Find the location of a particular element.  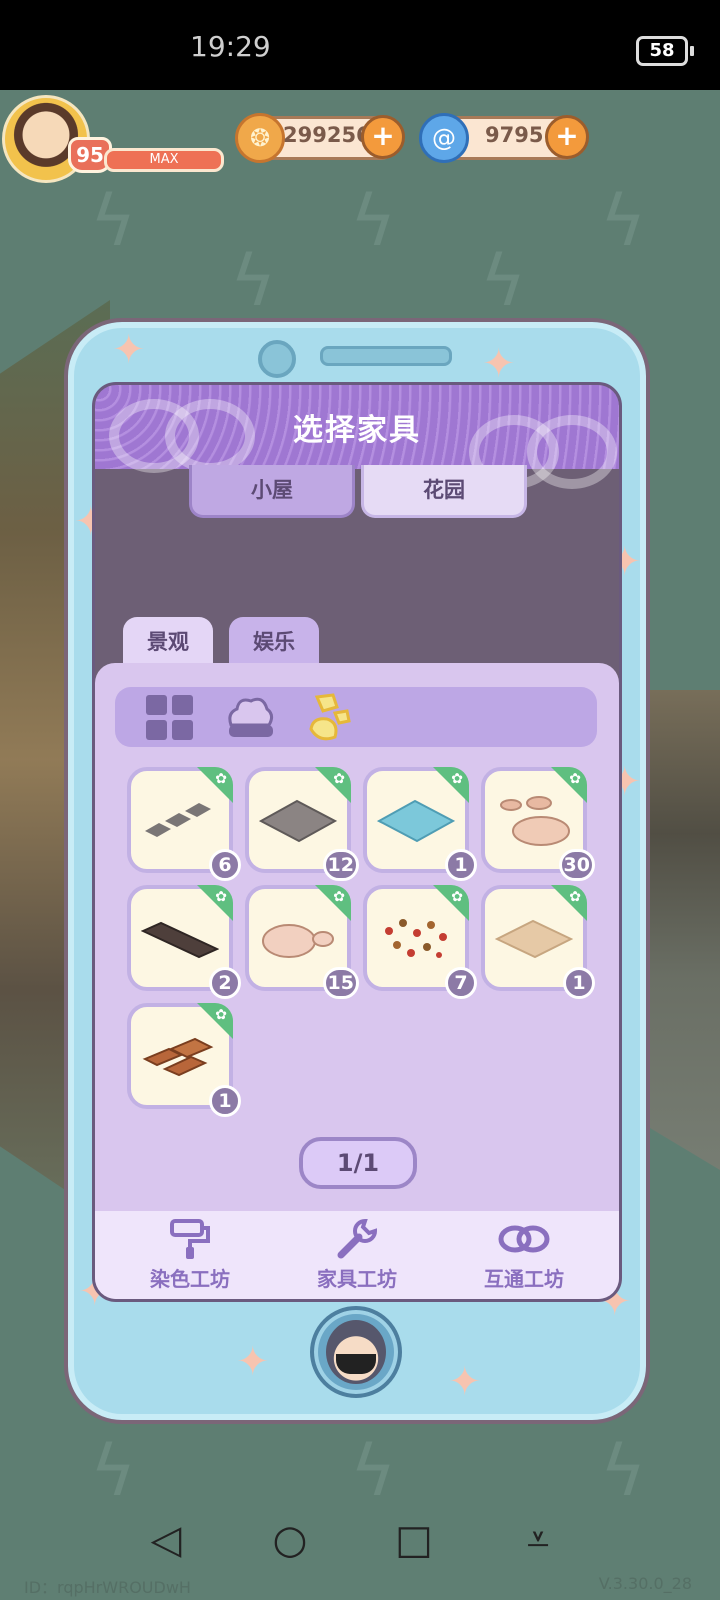

furniture-item-beige-rocks: ✿ 15 is located at coordinates (302, 942).